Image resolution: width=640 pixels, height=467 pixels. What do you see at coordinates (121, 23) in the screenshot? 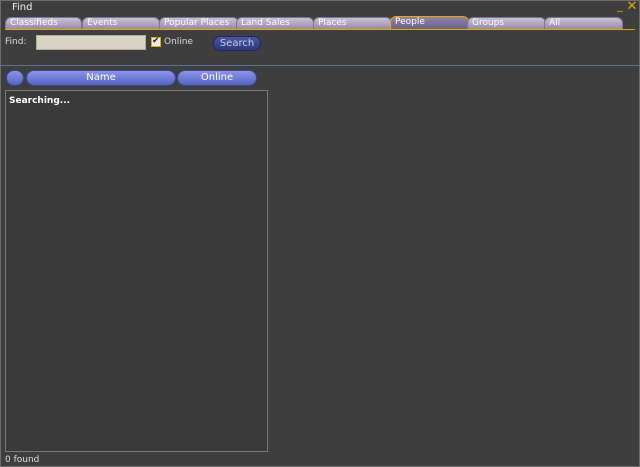
I see `tab-events: Events` at bounding box center [121, 23].